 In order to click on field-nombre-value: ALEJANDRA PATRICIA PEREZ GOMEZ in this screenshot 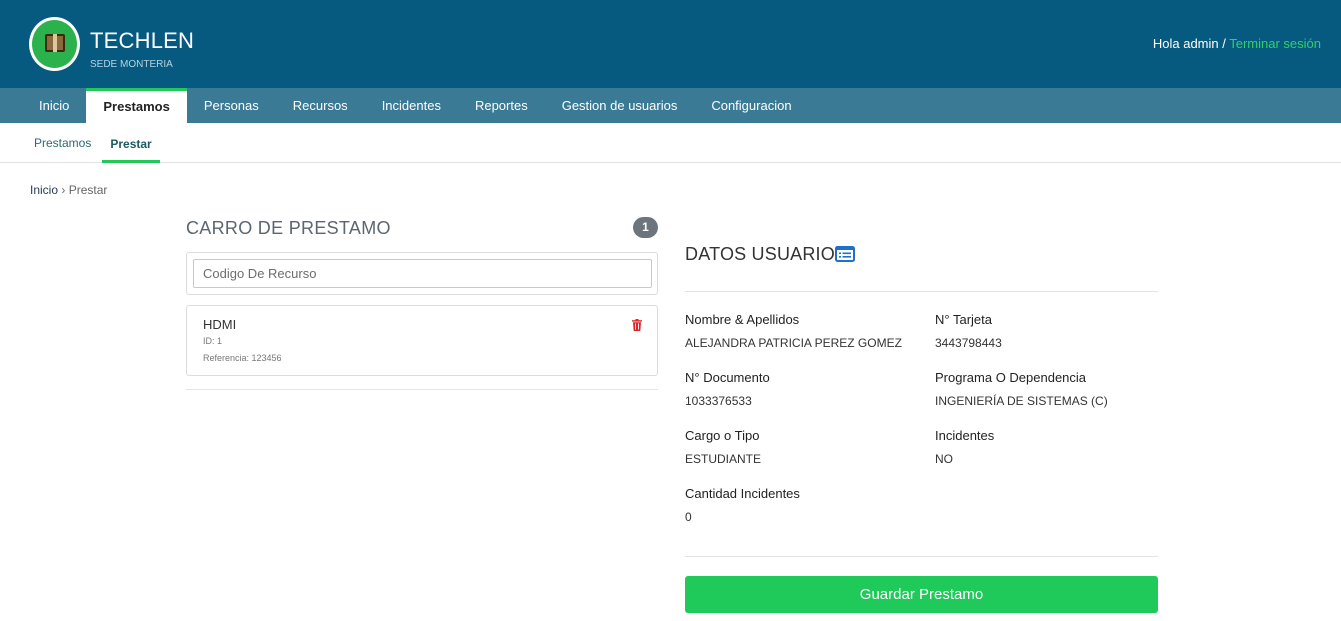, I will do `click(793, 343)`.